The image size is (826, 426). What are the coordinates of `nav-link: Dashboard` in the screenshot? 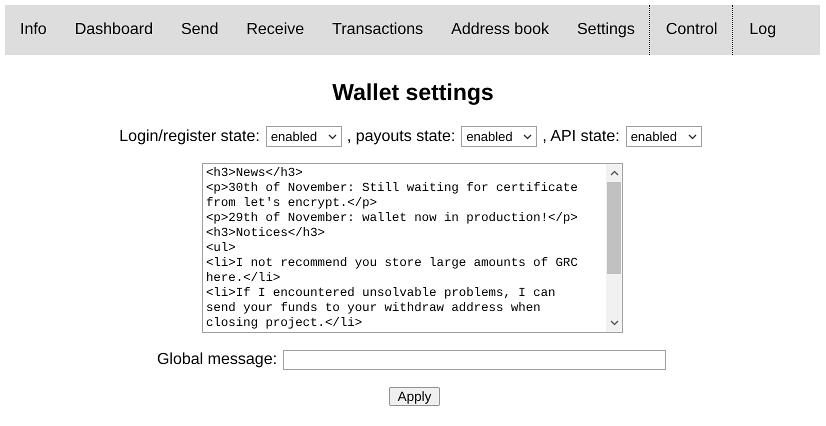 It's located at (113, 30).